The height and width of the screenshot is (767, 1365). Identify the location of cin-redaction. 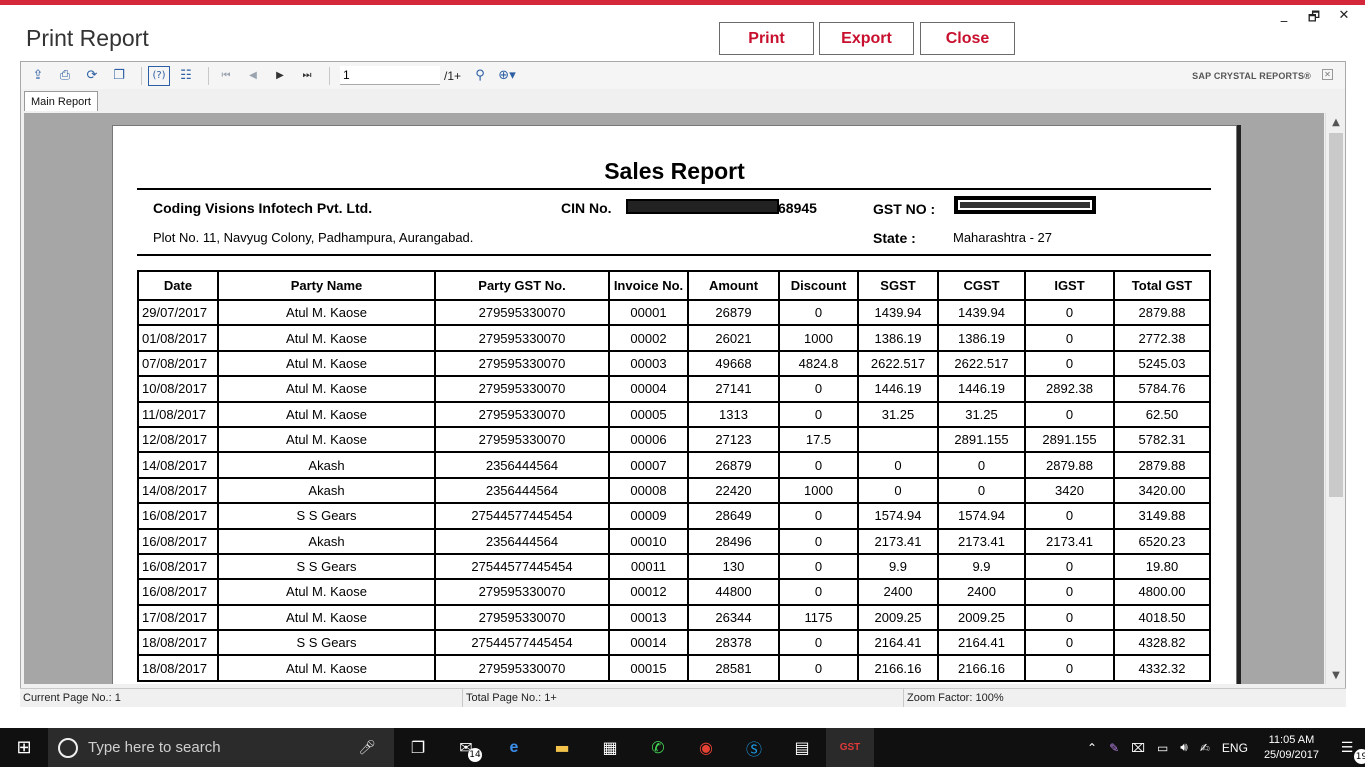
(702, 206).